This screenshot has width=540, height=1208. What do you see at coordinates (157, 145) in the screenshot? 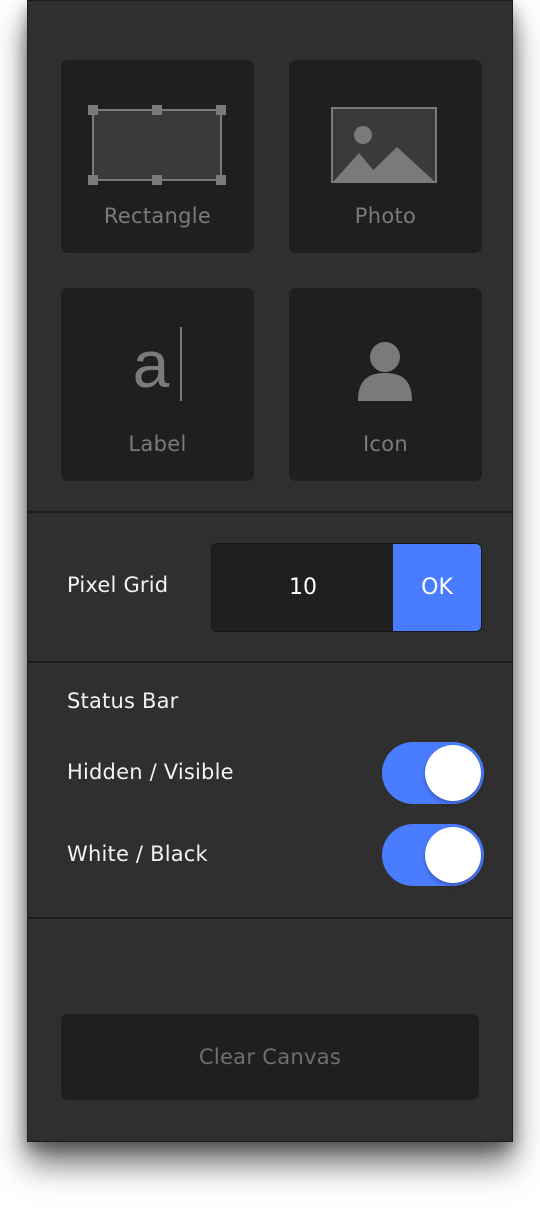
I see `rectangle-icon` at bounding box center [157, 145].